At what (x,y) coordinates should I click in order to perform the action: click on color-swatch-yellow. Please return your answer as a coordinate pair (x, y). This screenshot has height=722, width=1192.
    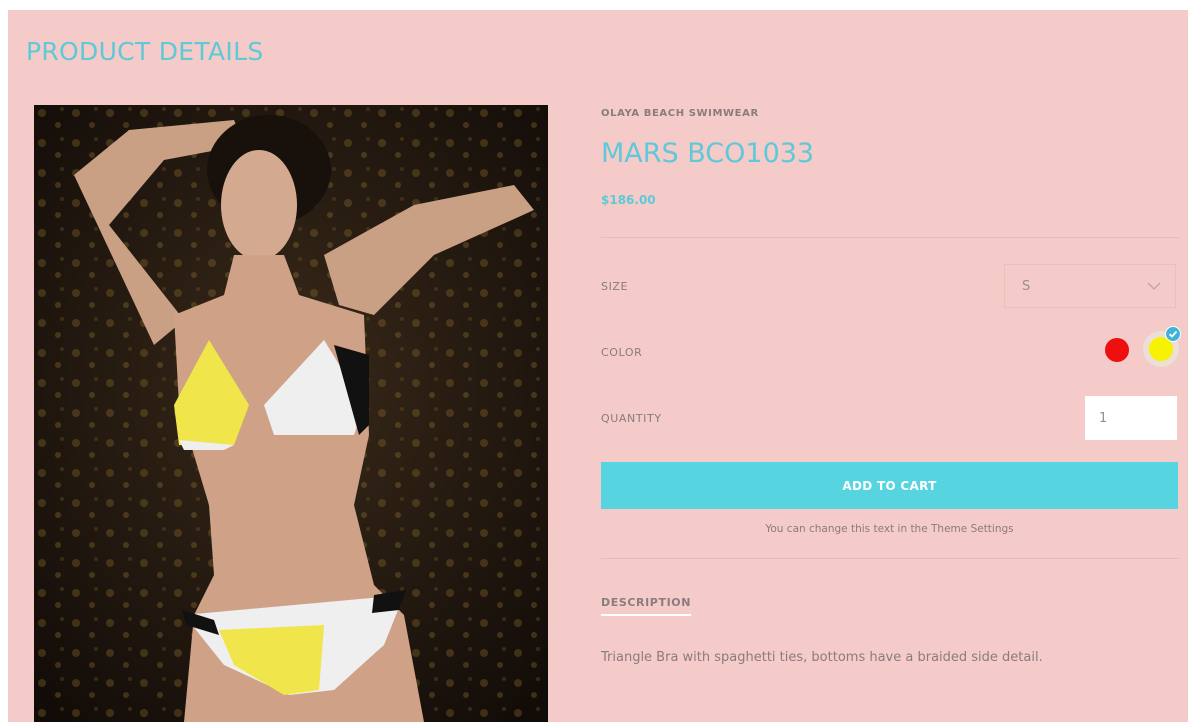
    Looking at the image, I should click on (1162, 346).